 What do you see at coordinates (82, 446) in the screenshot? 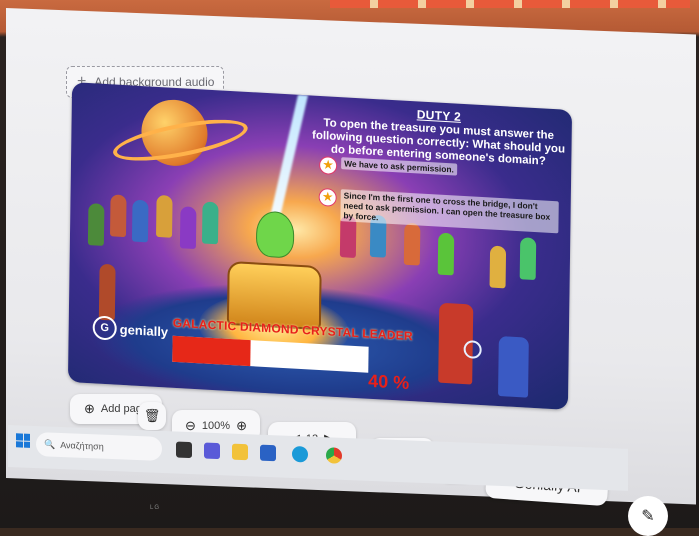
I see `search-placeholder: Αναζήτηση` at bounding box center [82, 446].